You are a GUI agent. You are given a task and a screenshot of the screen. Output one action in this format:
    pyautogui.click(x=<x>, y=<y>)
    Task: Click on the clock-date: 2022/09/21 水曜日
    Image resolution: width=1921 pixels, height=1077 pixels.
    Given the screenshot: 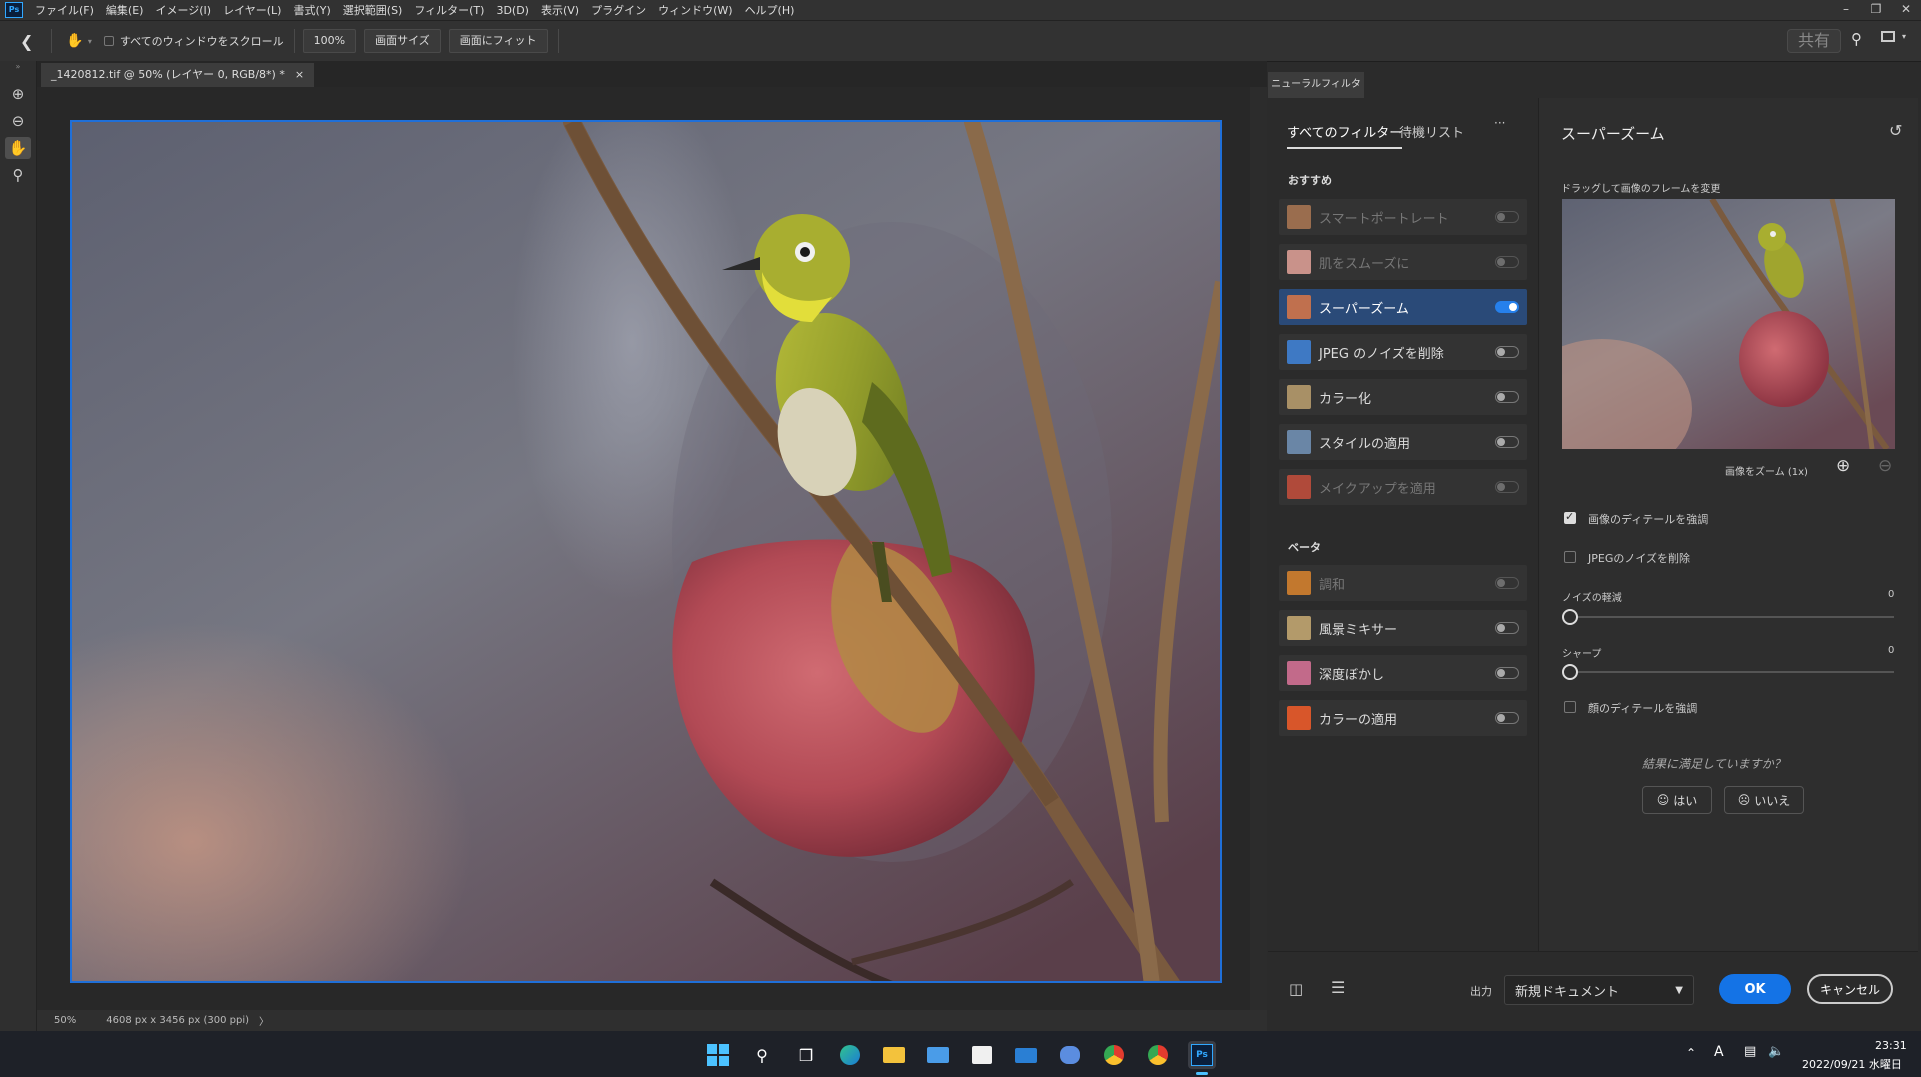 What is the action you would take?
    pyautogui.click(x=1852, y=1064)
    